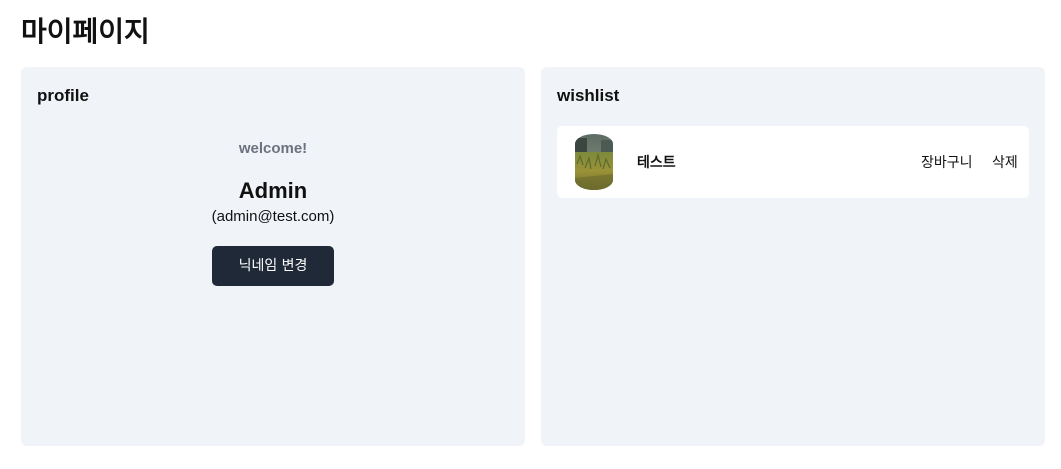 Image resolution: width=1061 pixels, height=469 pixels. What do you see at coordinates (273, 148) in the screenshot?
I see `welcome-text: welcome!` at bounding box center [273, 148].